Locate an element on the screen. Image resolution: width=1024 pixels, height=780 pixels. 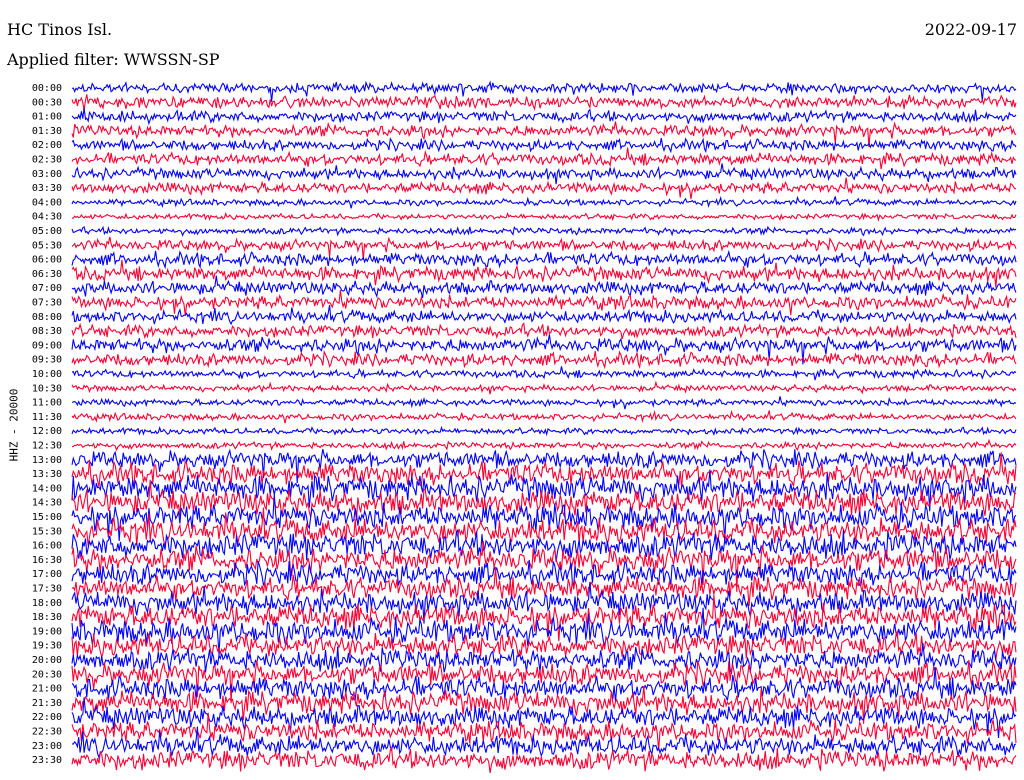
row-label: 13:30 is located at coordinates (47, 474).